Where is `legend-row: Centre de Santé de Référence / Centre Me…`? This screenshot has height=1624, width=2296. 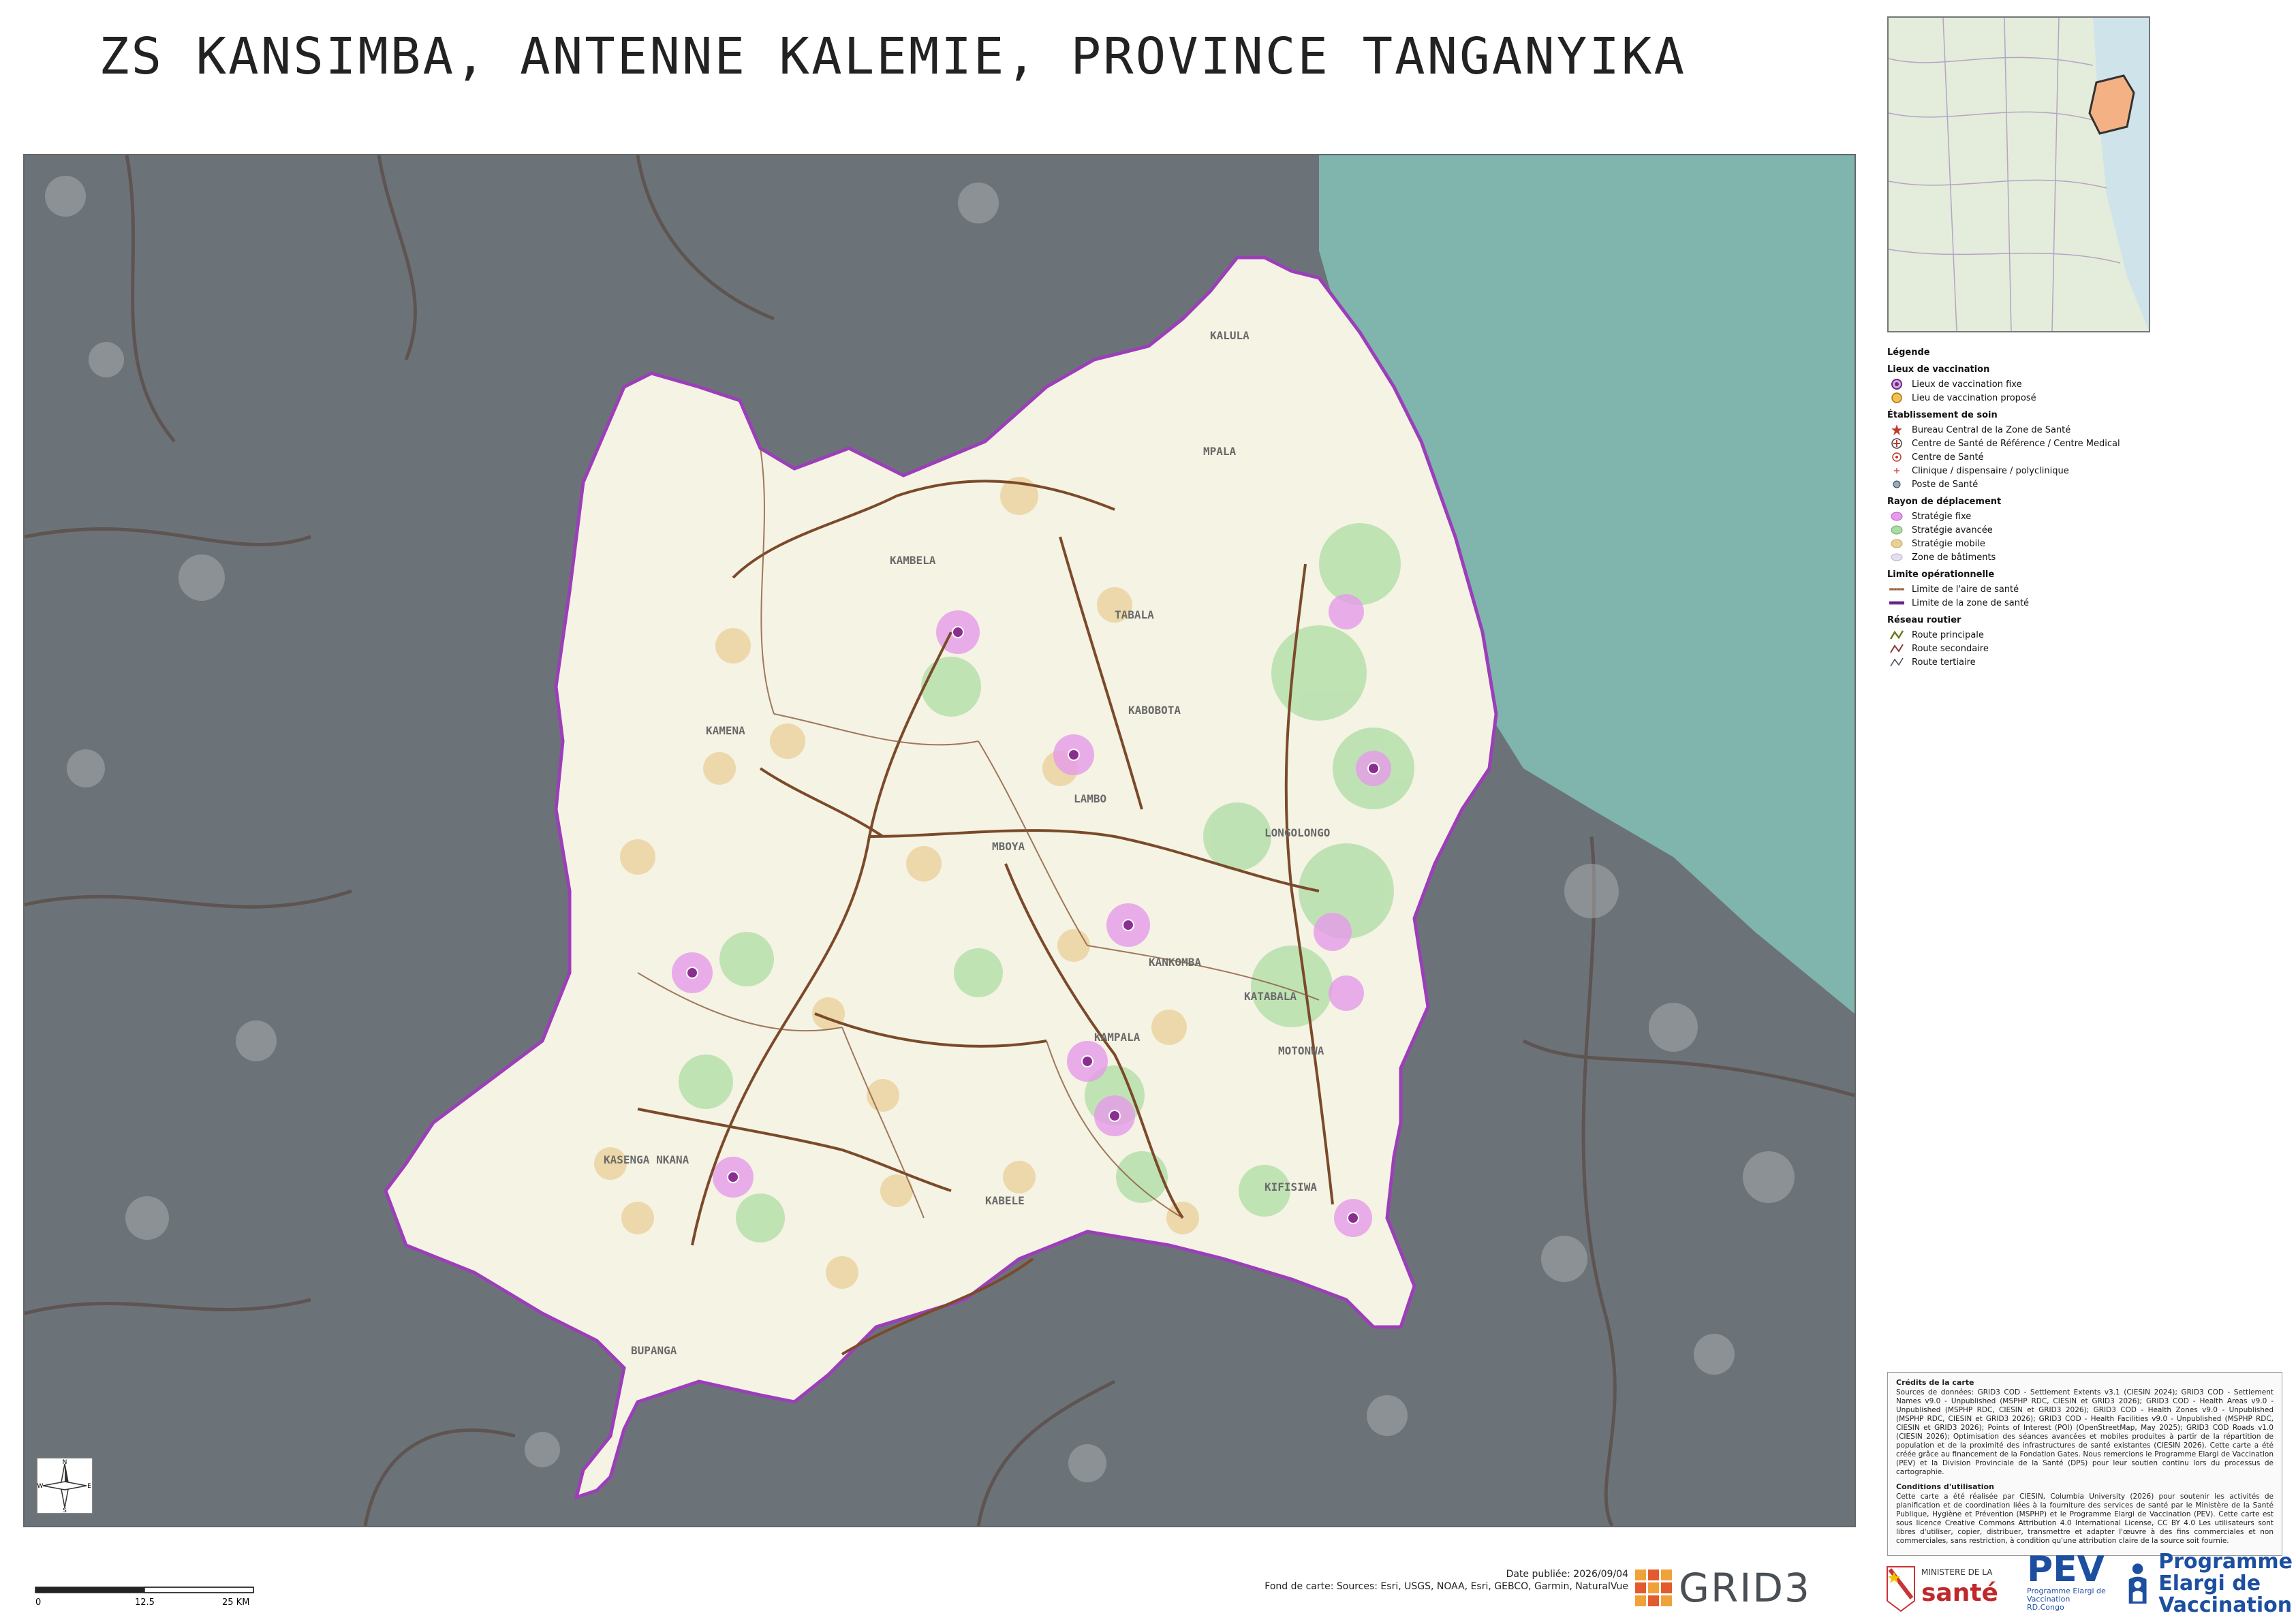
legend-row: Centre de Santé de Référence / Centre Me… is located at coordinates (2078, 443).